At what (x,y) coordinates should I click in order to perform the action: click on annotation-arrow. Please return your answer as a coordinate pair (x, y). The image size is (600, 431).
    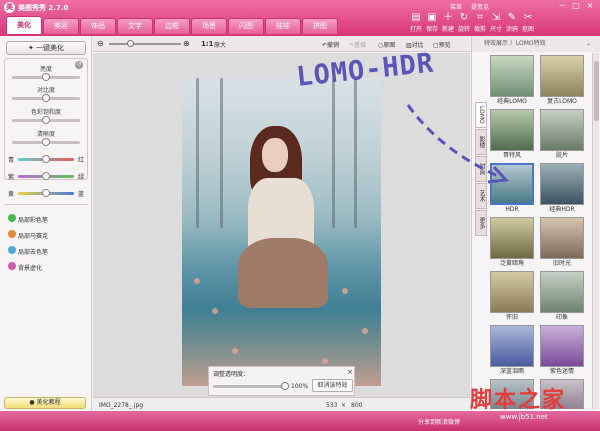
    Looking at the image, I should click on (458, 144).